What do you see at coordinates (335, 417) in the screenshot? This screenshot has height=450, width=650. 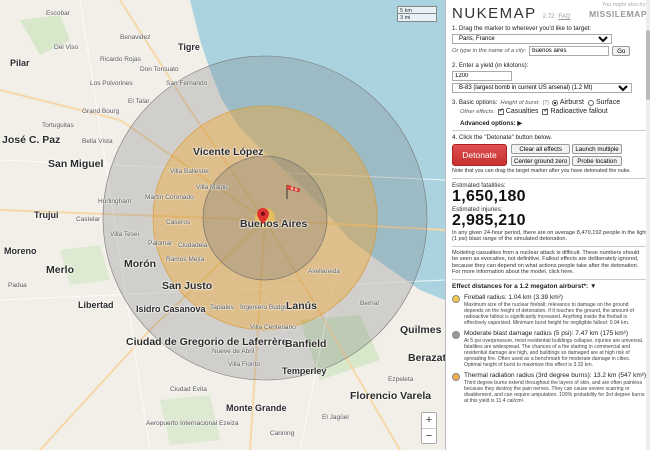 I see `place-label: El Jagüel` at bounding box center [335, 417].